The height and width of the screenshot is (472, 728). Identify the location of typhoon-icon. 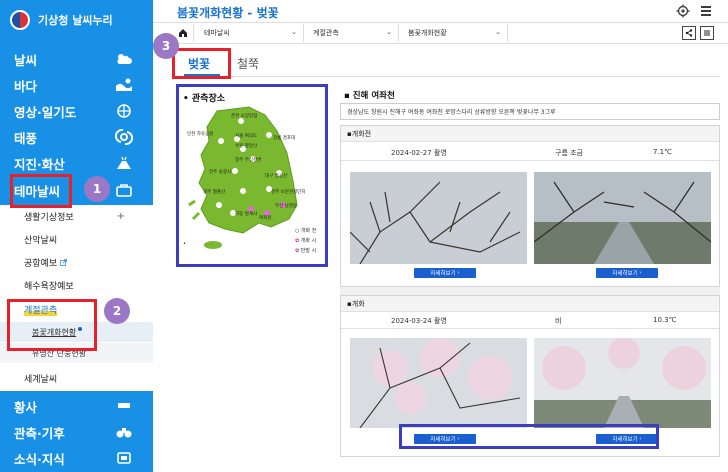
(124, 137).